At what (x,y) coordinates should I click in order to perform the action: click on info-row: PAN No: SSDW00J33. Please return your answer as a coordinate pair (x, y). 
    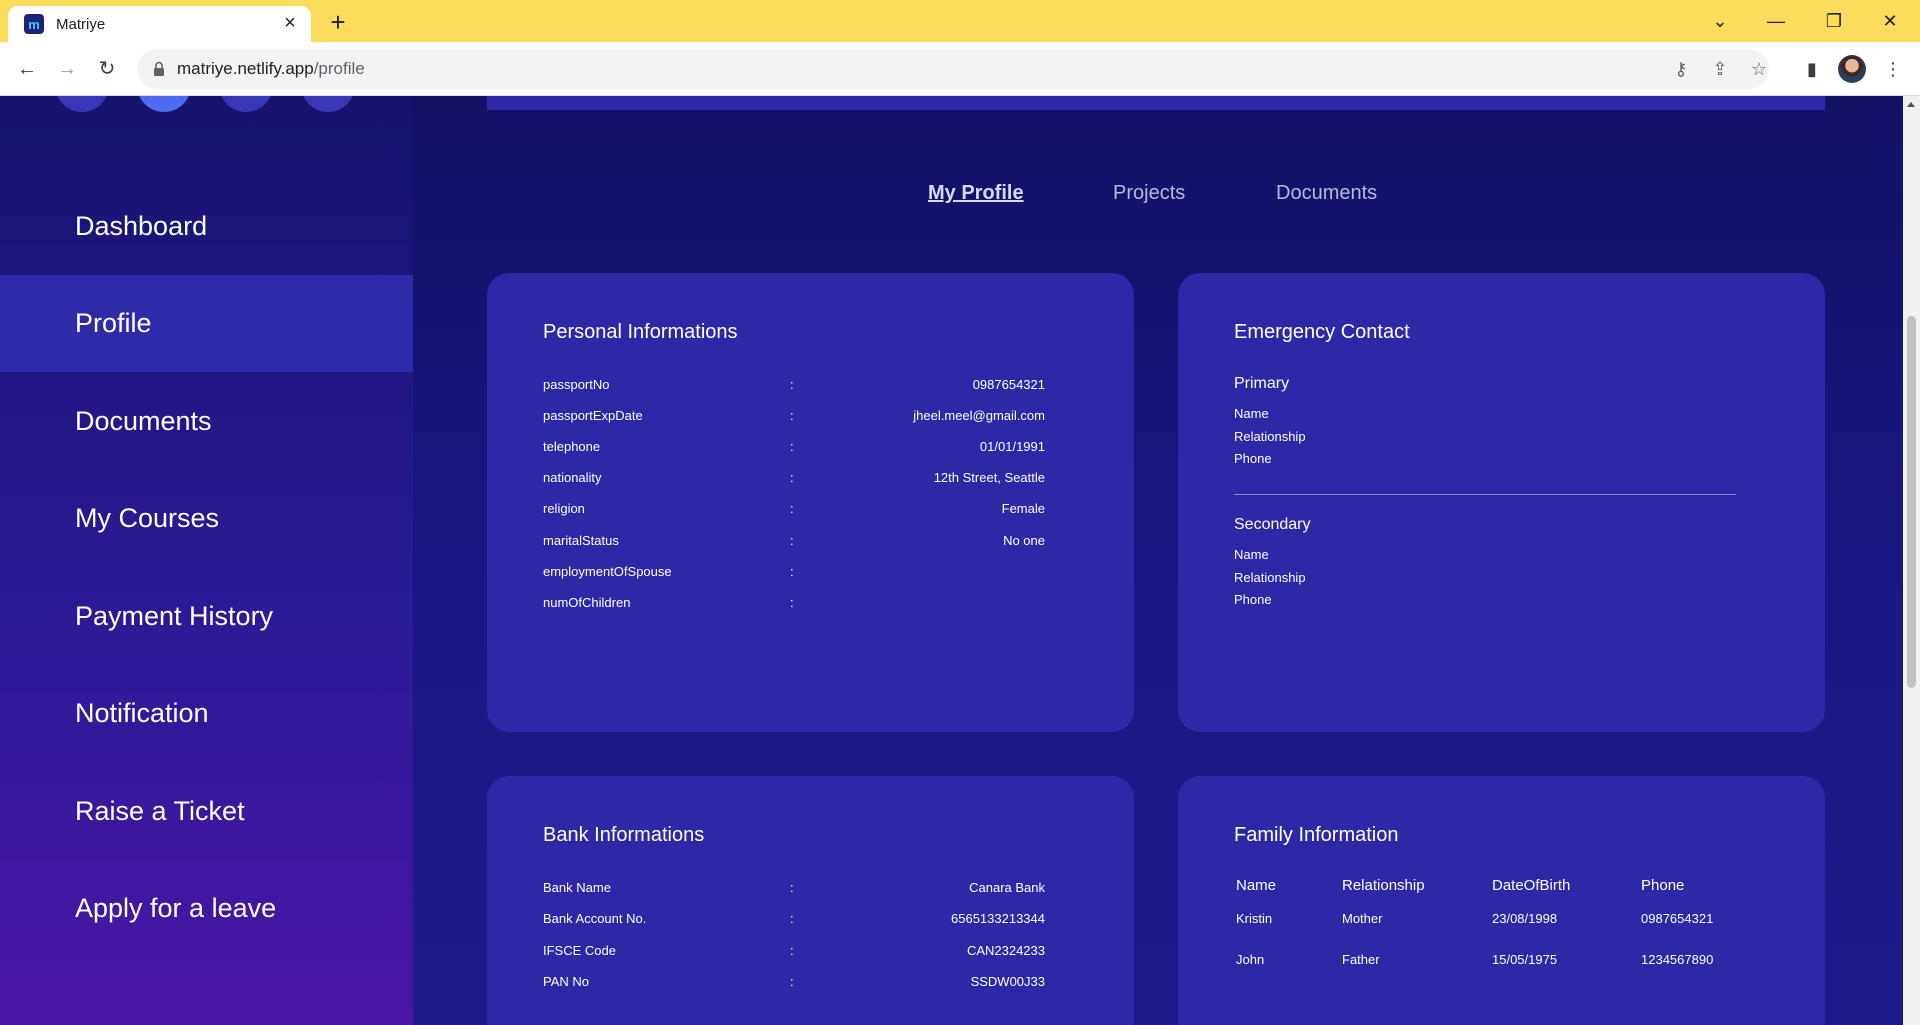
    Looking at the image, I should click on (794, 981).